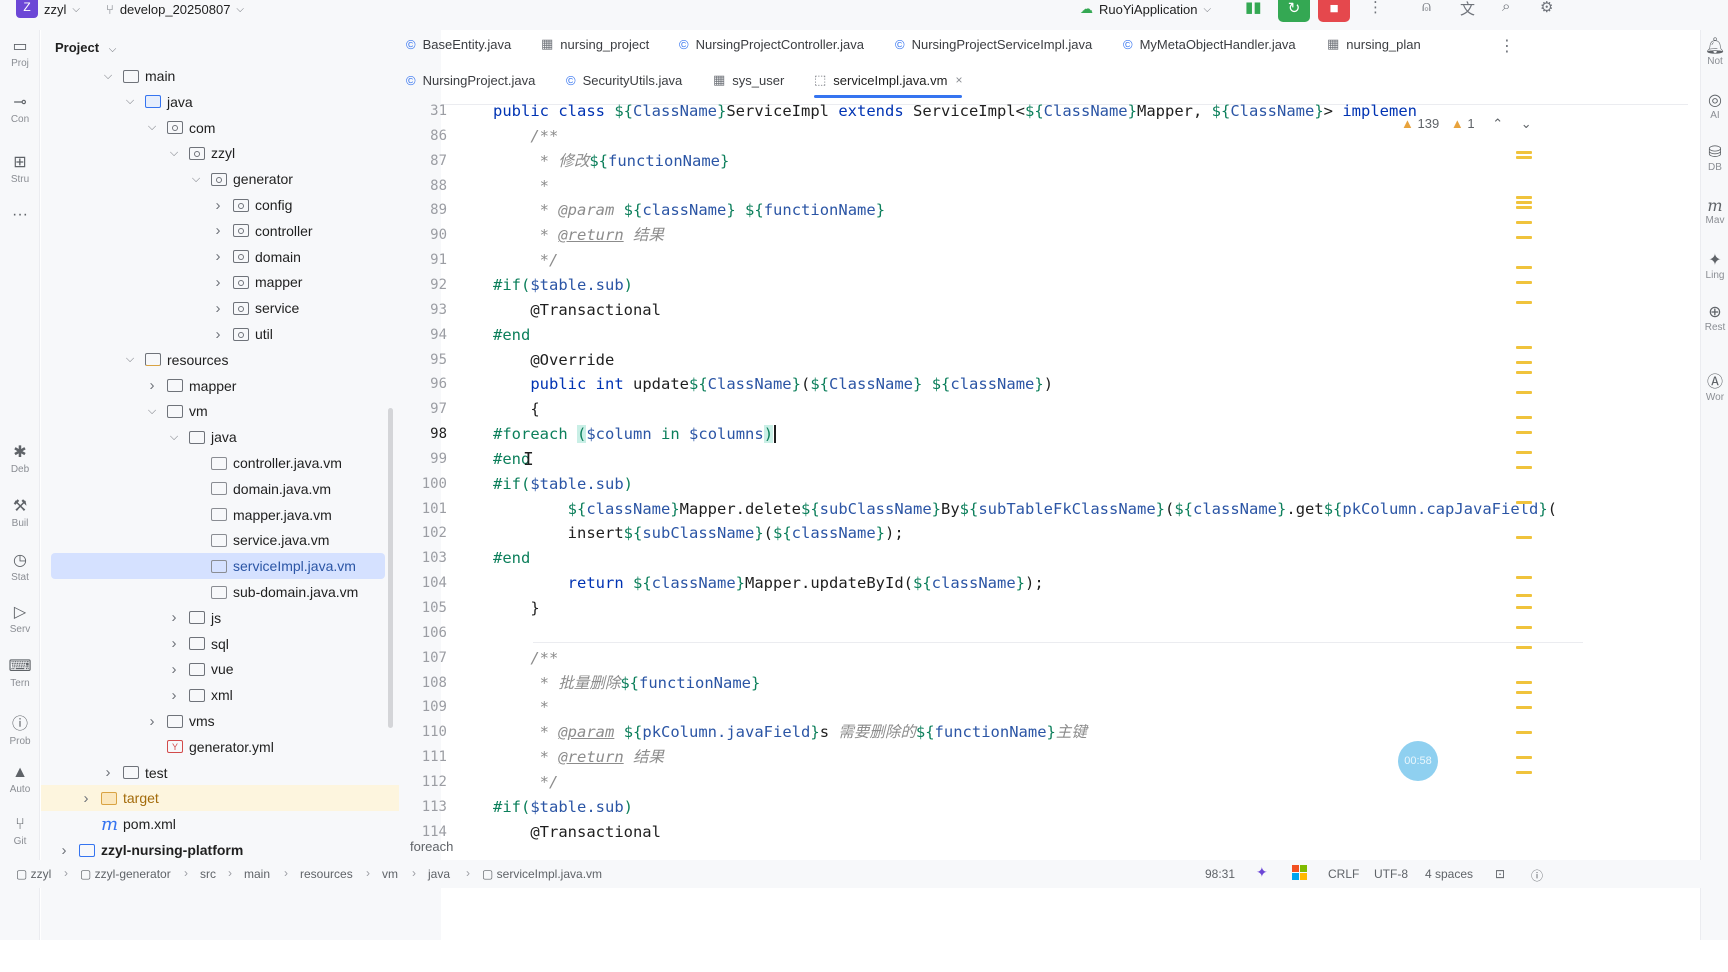 Image resolution: width=1728 pixels, height=972 pixels. What do you see at coordinates (241, 76) in the screenshot?
I see `tree-folder-item: ⌵ main` at bounding box center [241, 76].